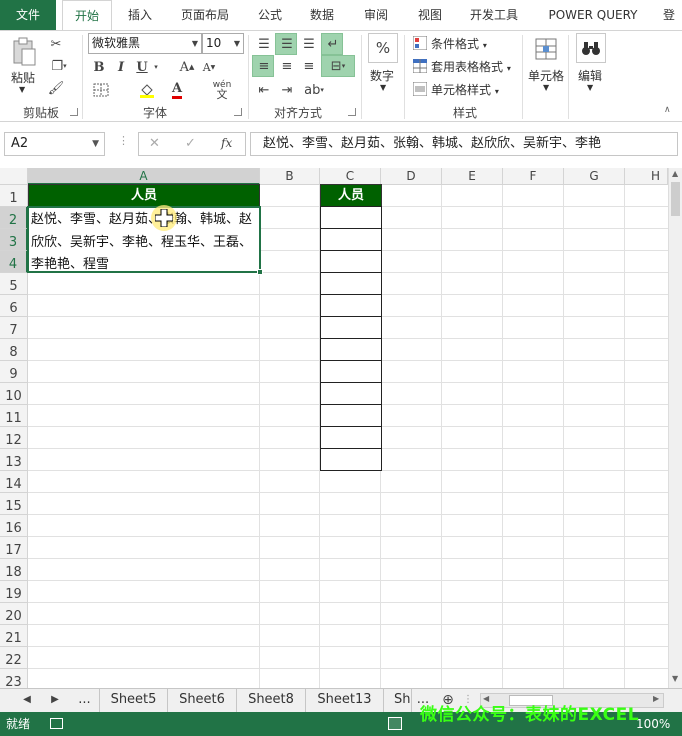 This screenshot has height=736, width=682. I want to click on paste-dropdown-icon: ▼, so click(22, 89).